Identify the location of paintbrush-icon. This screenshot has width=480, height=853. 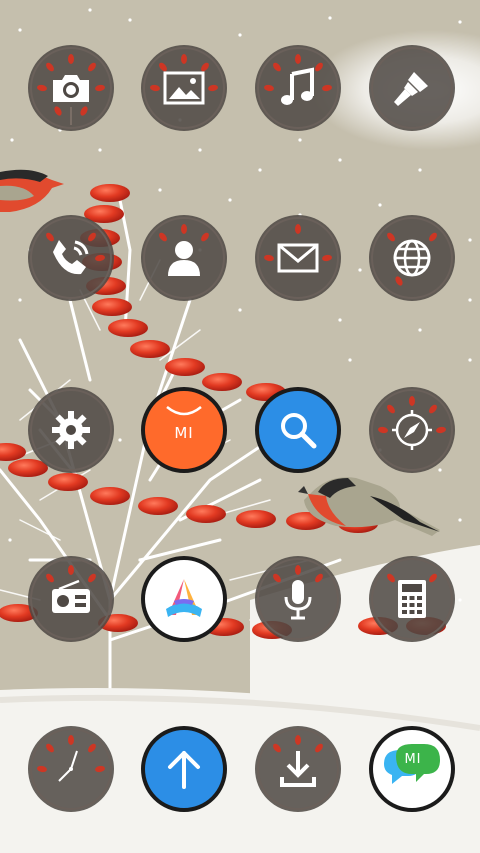
(411, 89).